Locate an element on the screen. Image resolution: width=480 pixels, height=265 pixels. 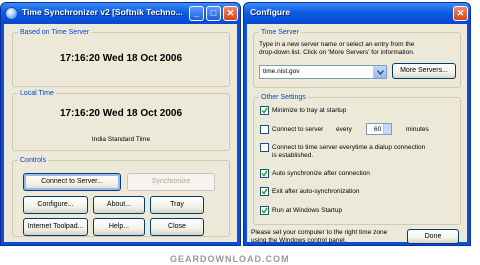
exit-after-checkbox is located at coordinates (264, 191).